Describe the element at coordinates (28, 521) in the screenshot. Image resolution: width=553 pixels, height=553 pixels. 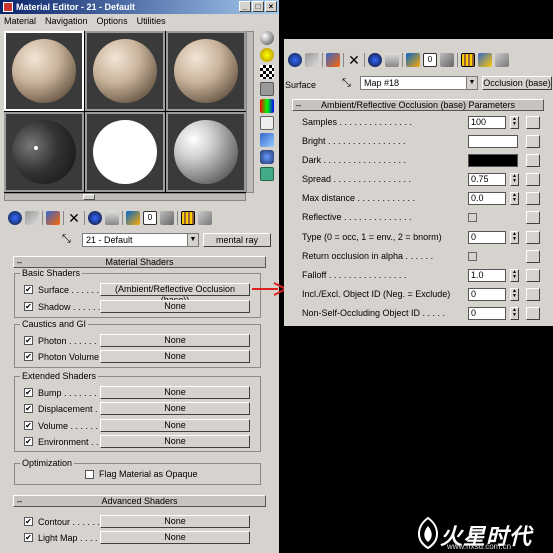
I see `contour-checkbox: ✔` at that location.